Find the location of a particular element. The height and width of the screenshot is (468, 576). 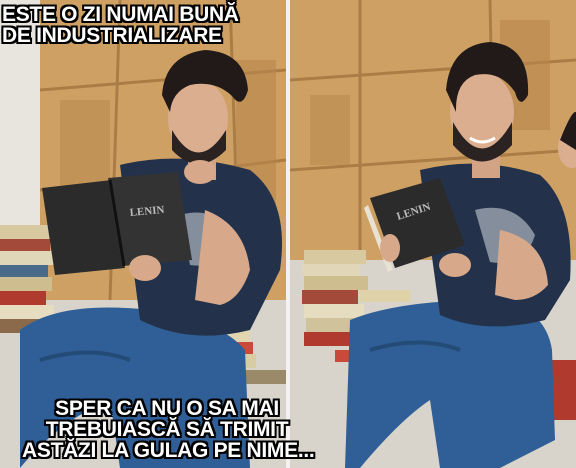

top-caption: ESTE O ZI NUMAI BUNĂ DE INDUSTRIALIZARE is located at coordinates (120, 25).